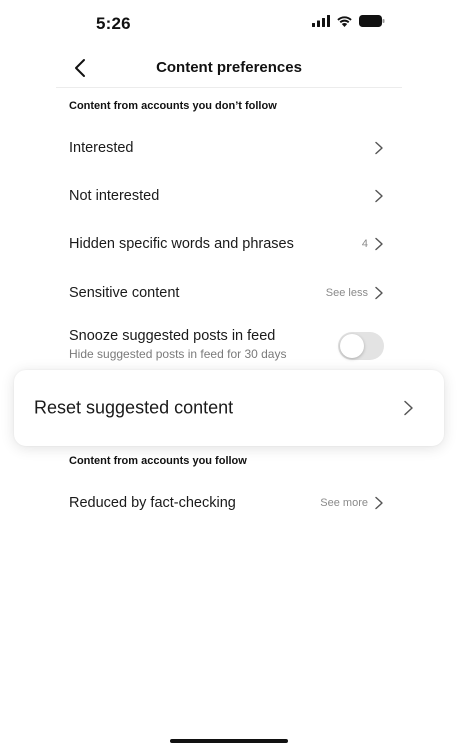 The width and height of the screenshot is (458, 750). I want to click on row-interested: Interested, so click(229, 148).